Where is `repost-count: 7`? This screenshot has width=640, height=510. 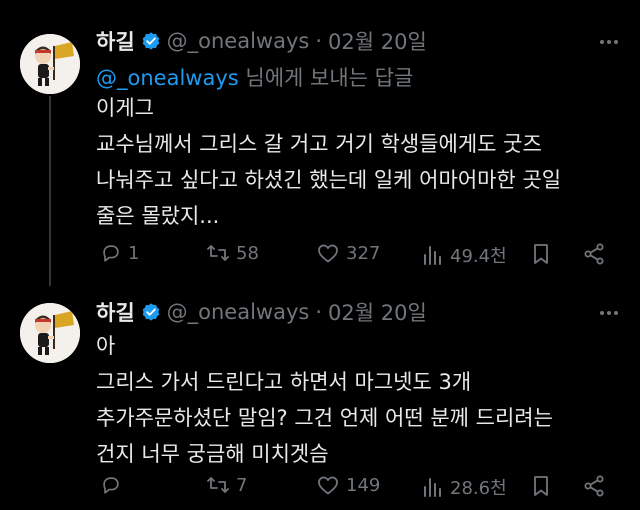
repost-count: 7 is located at coordinates (242, 485).